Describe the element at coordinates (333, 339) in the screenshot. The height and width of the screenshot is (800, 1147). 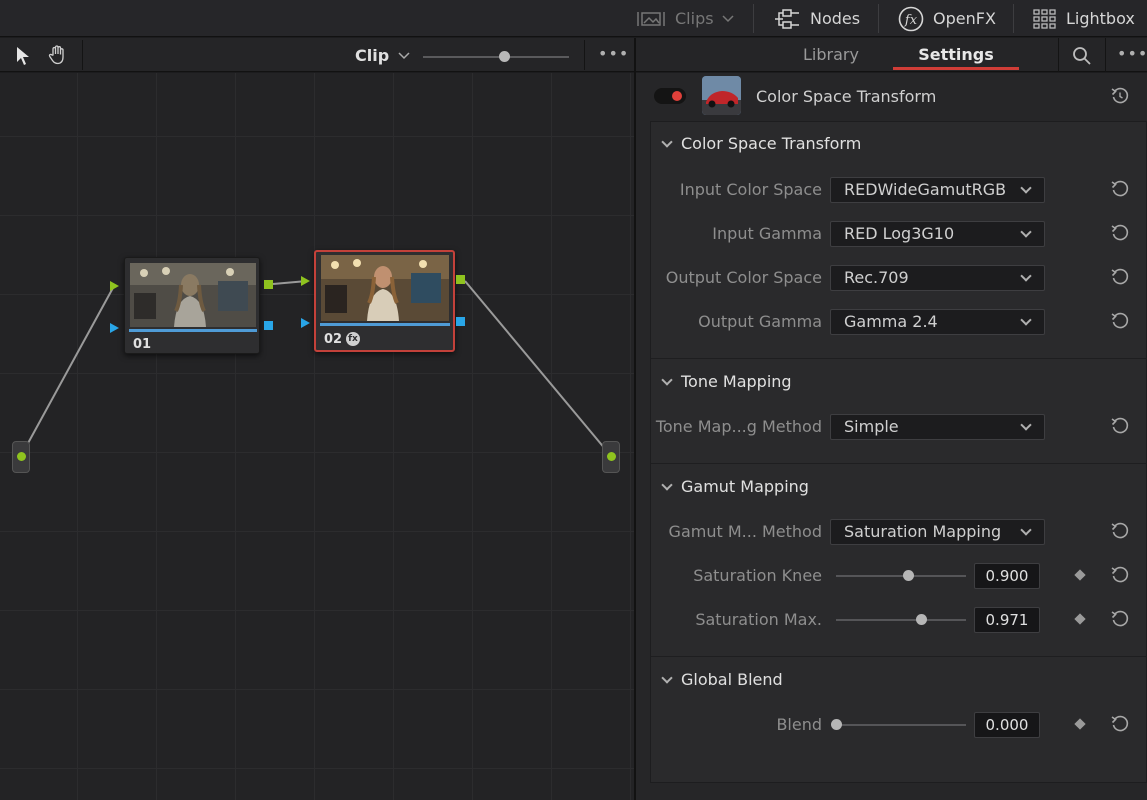
I see `node02-label: 02` at that location.